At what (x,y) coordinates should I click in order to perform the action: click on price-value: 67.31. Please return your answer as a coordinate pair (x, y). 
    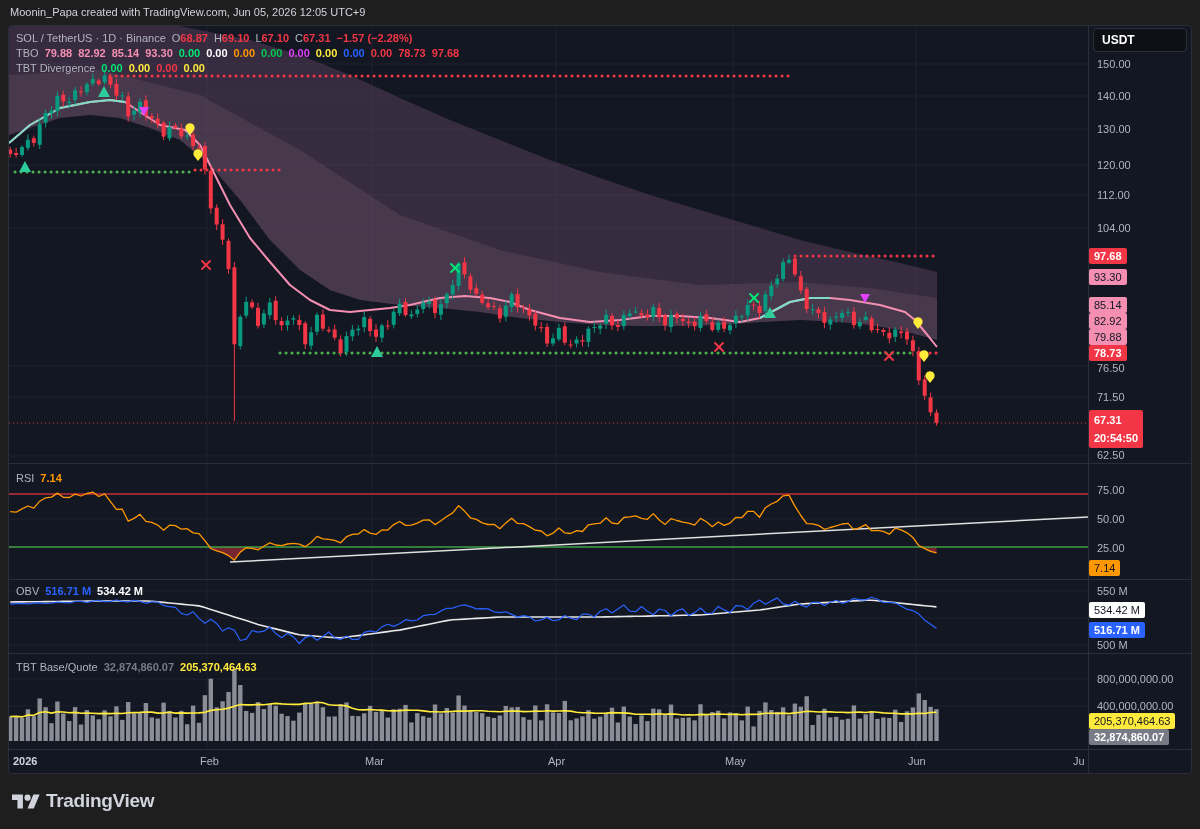
    Looking at the image, I should click on (1108, 420).